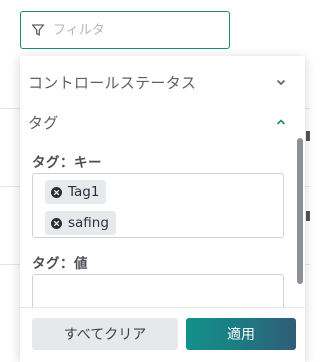 Image resolution: width=320 pixels, height=362 pixels. Describe the element at coordinates (281, 82) in the screenshot. I see `chevron-down-icon` at that location.